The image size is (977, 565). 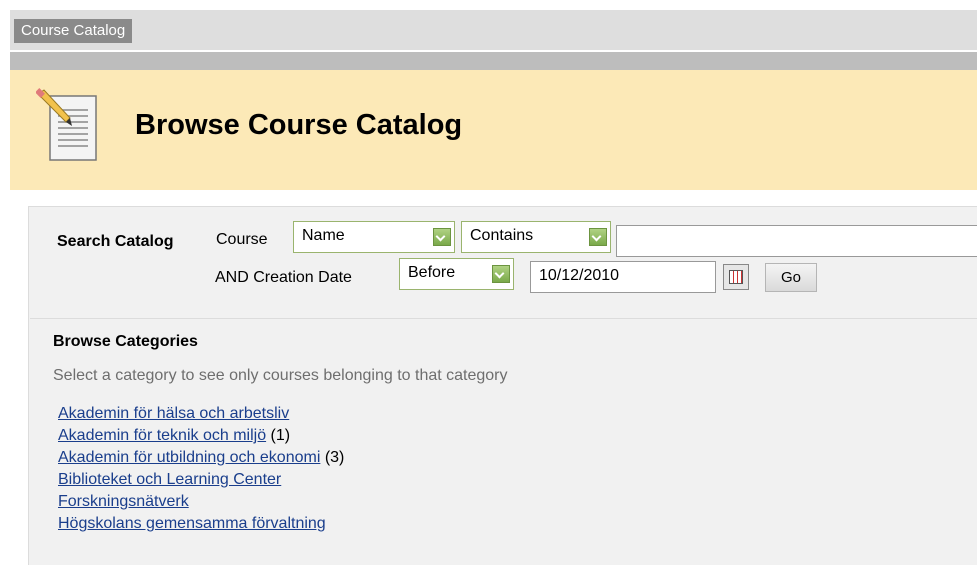 What do you see at coordinates (189, 457) in the screenshot?
I see `category-link: Akademin för utbildning och ekonomi` at bounding box center [189, 457].